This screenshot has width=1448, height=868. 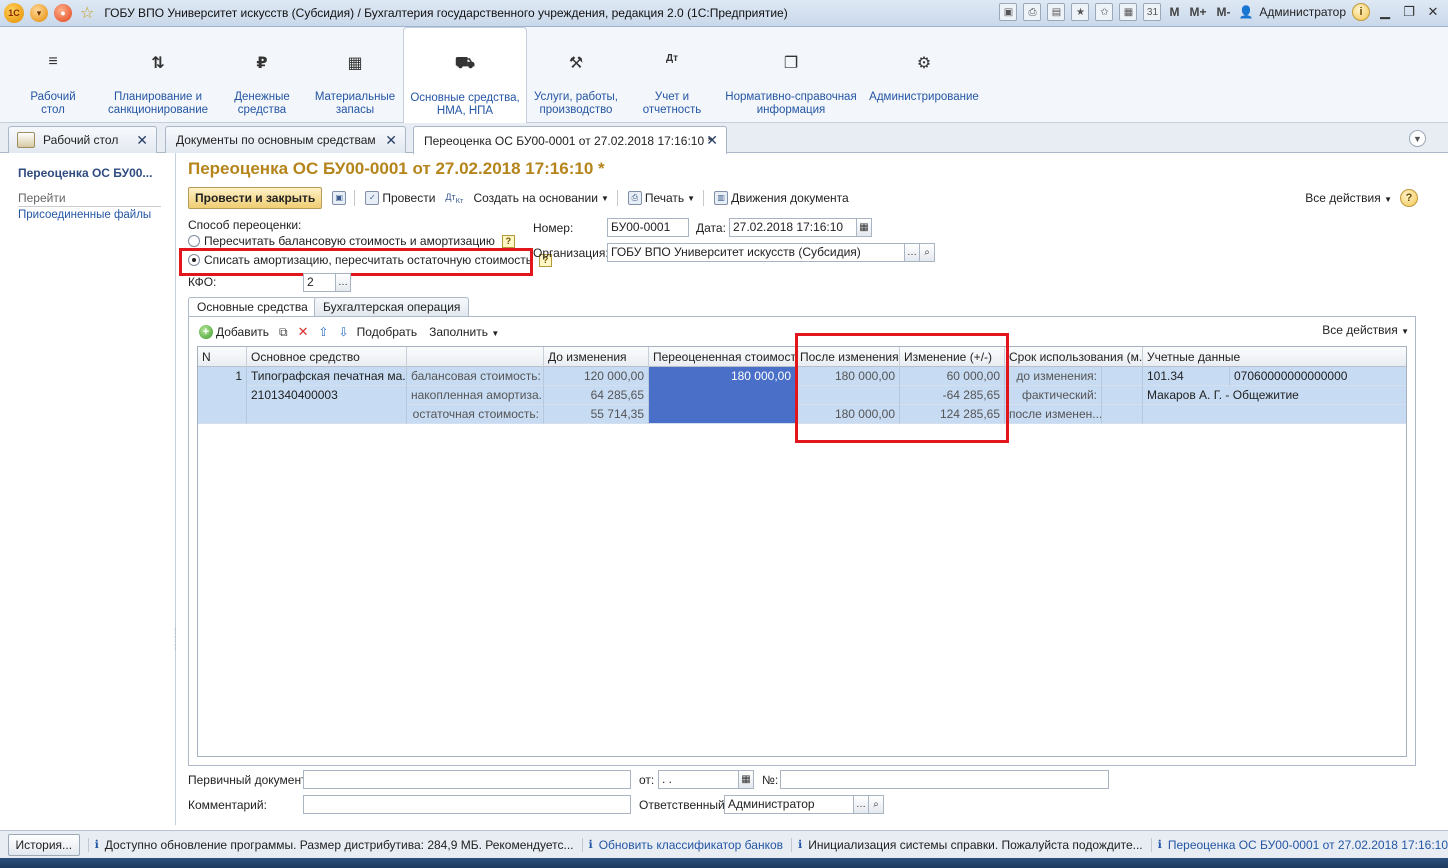 I want to click on memory-m-button: M, so click(x=1174, y=12).